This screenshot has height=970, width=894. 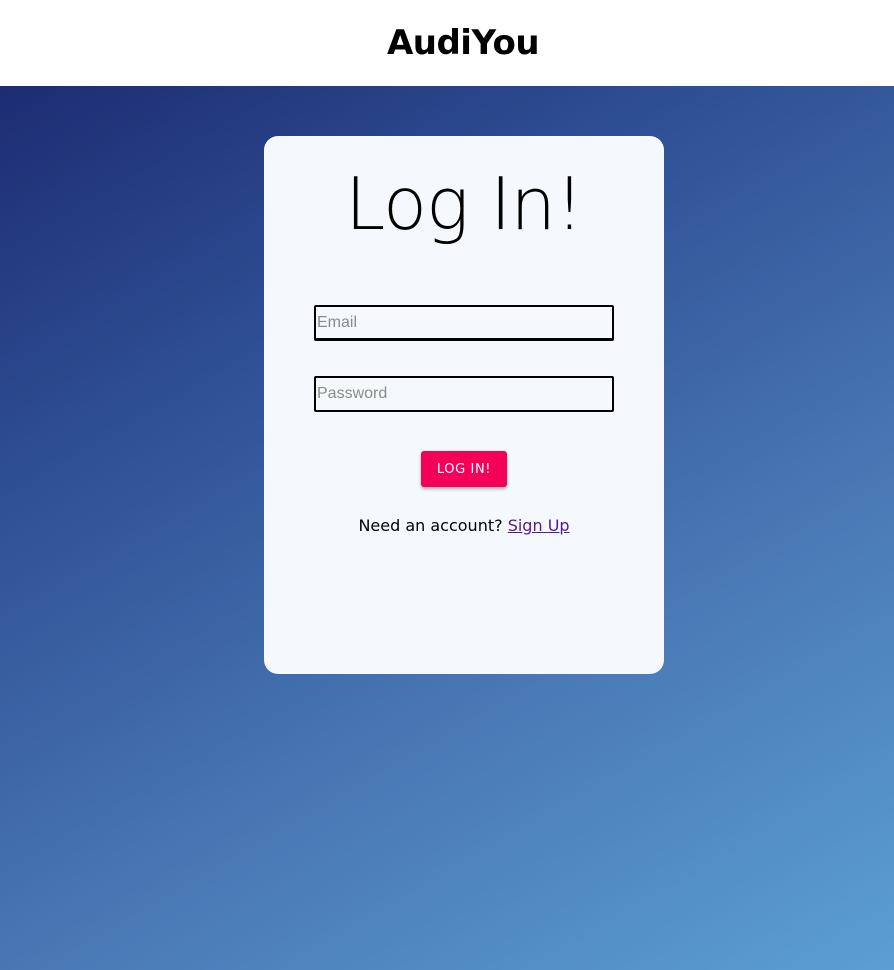 I want to click on signup-prompt-line: Need an account? Sign Up, so click(x=464, y=525).